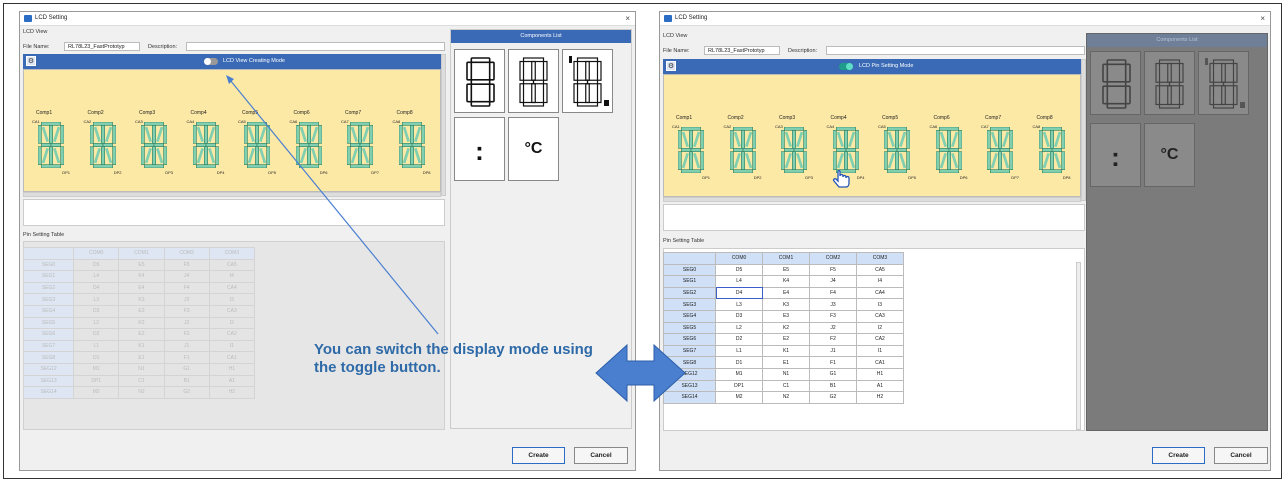 The width and height of the screenshot is (1285, 482). I want to click on callout-pointer-line, so click(334, 207).